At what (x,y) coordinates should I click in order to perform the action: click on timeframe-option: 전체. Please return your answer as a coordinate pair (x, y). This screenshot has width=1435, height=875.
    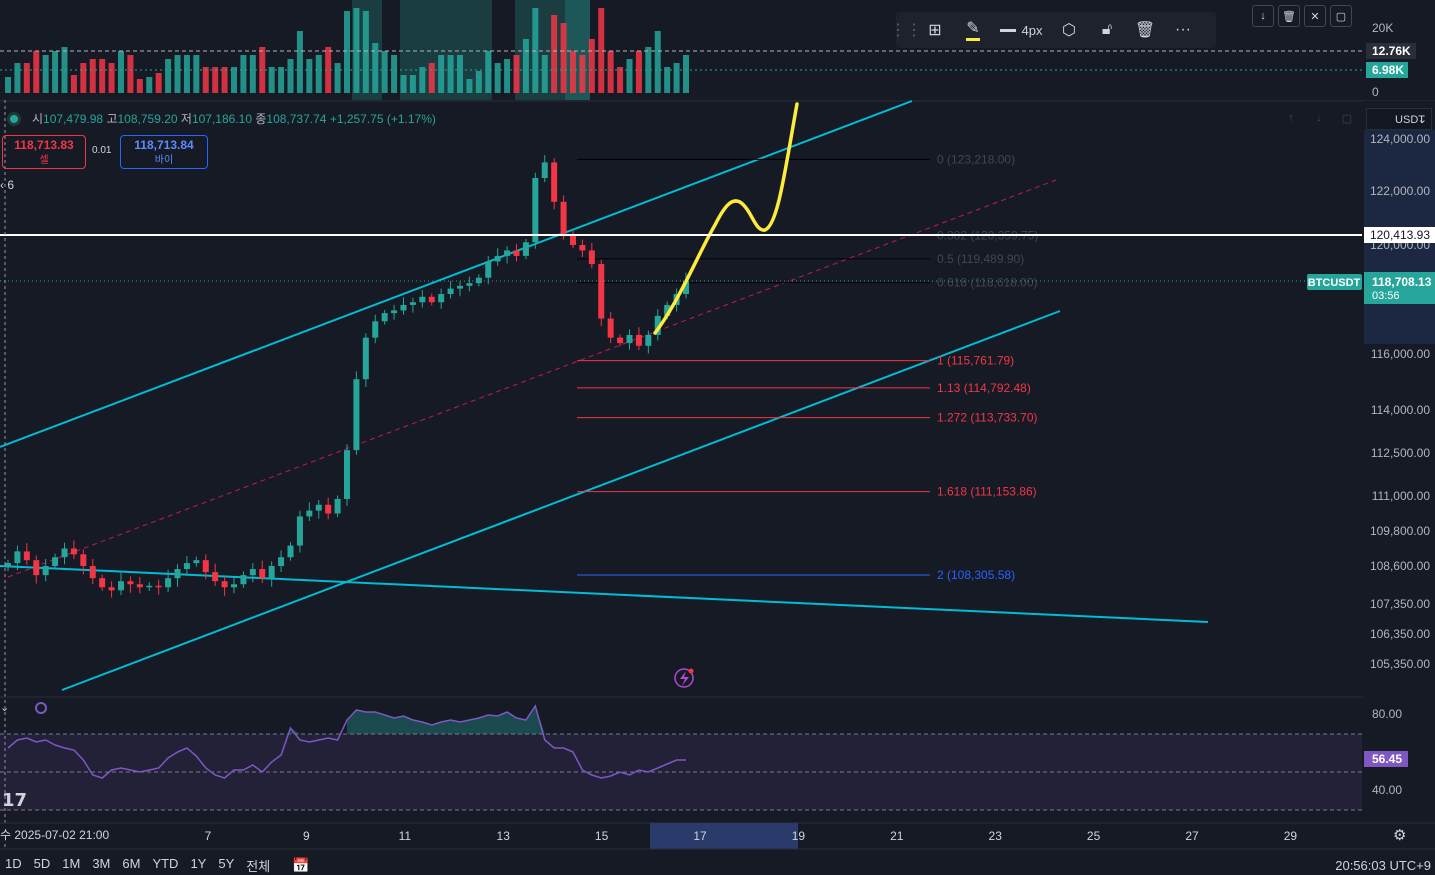
    Looking at the image, I should click on (258, 865).